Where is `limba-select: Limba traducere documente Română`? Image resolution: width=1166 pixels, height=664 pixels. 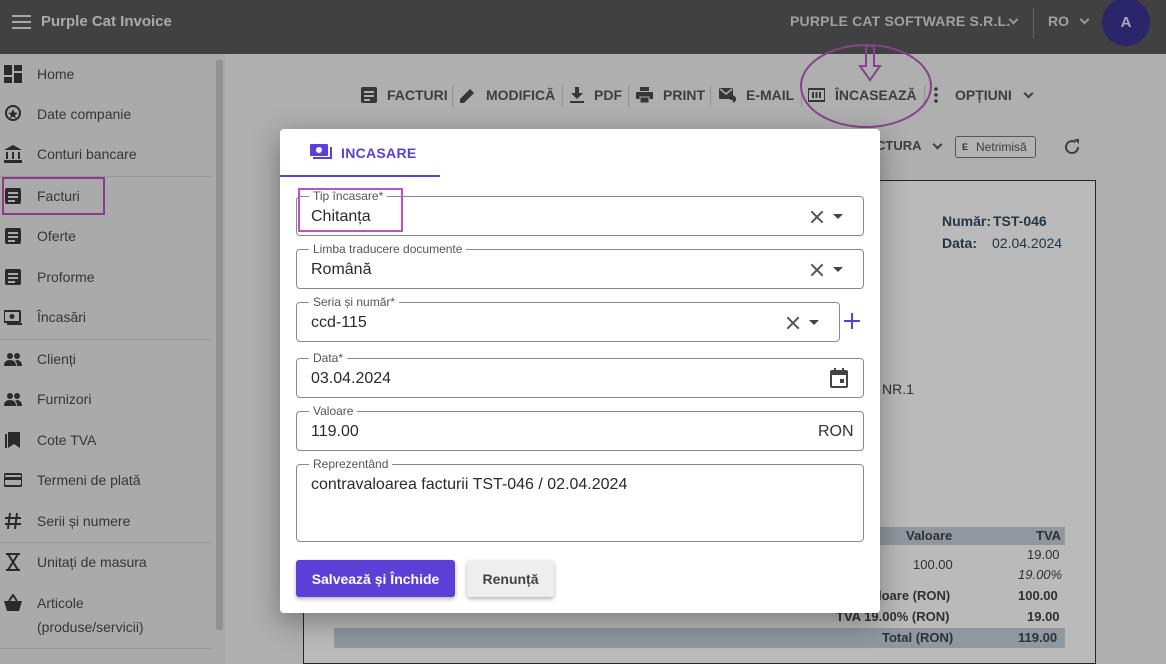 limba-select: Limba traducere documente Română is located at coordinates (580, 265).